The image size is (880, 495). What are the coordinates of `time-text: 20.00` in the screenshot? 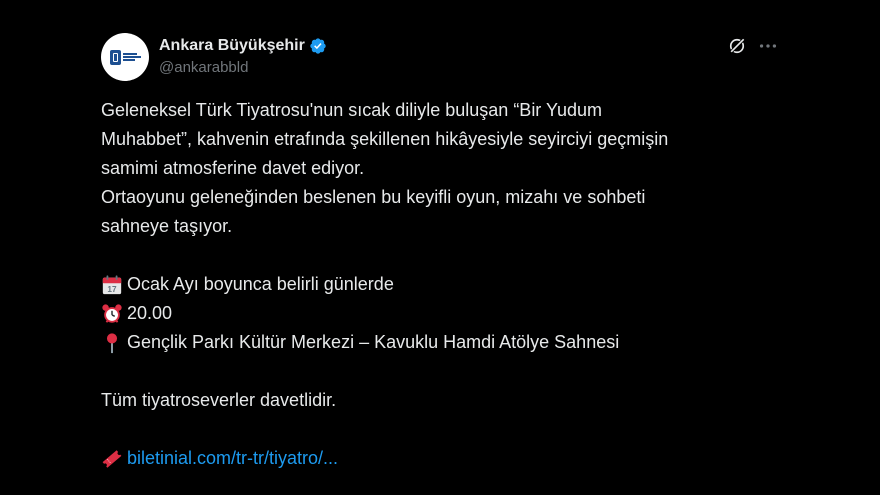 It's located at (150, 313).